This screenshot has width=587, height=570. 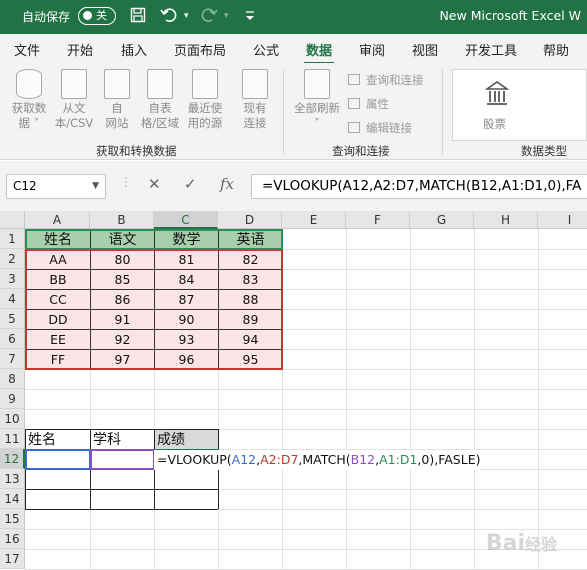 I want to click on ribbon-tabs: 文件 开始 插入 页面布局 公式 数据 审阅 视图 开发工具 帮助, so click(x=293, y=49).